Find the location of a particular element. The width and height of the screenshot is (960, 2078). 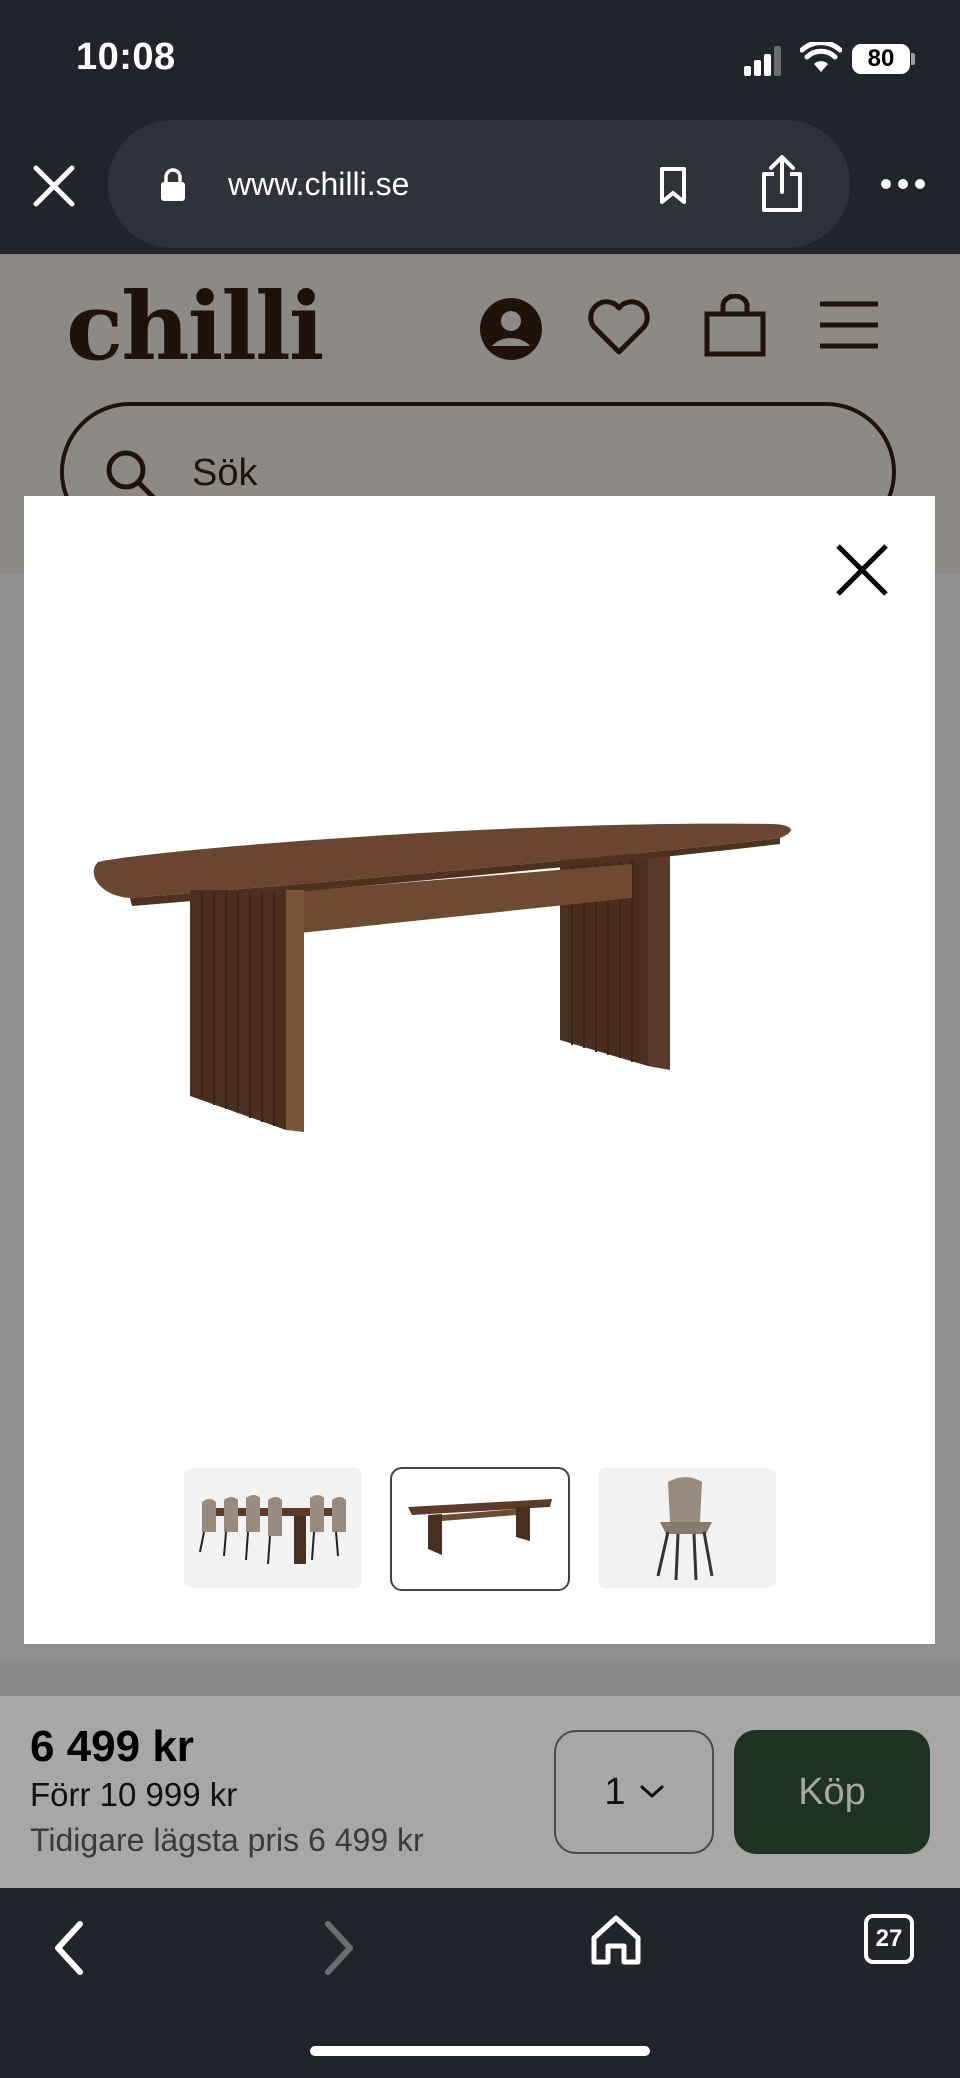

home-icon is located at coordinates (616, 1940).